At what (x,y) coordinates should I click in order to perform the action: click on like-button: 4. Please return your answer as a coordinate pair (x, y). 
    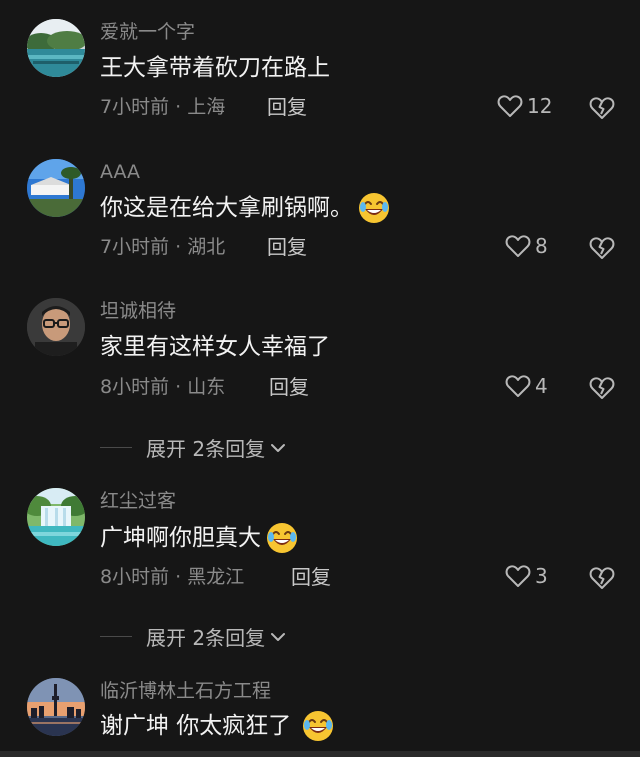
    Looking at the image, I should click on (526, 386).